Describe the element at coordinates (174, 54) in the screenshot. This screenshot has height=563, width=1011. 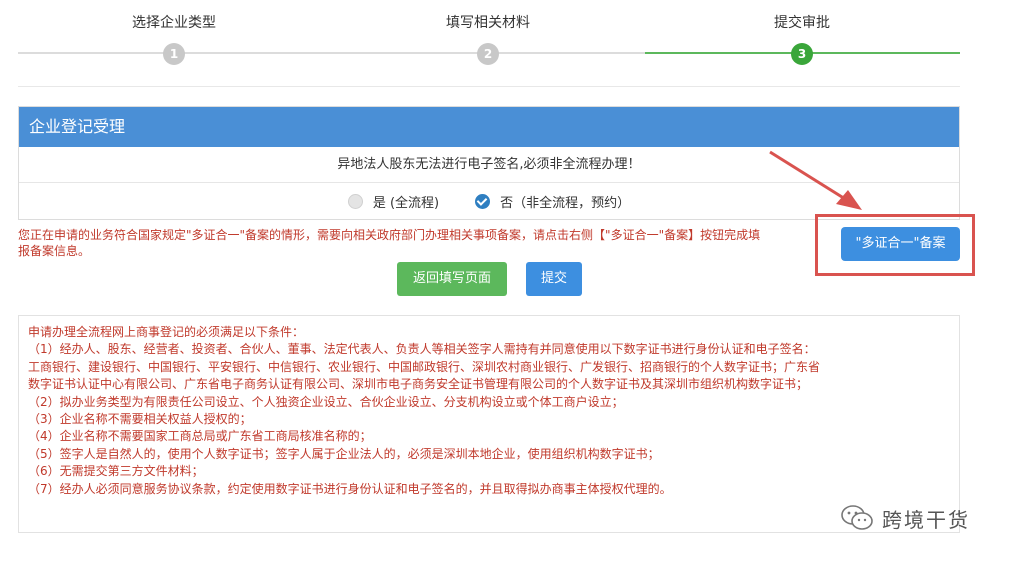
I see `step-1-dot: 1` at that location.